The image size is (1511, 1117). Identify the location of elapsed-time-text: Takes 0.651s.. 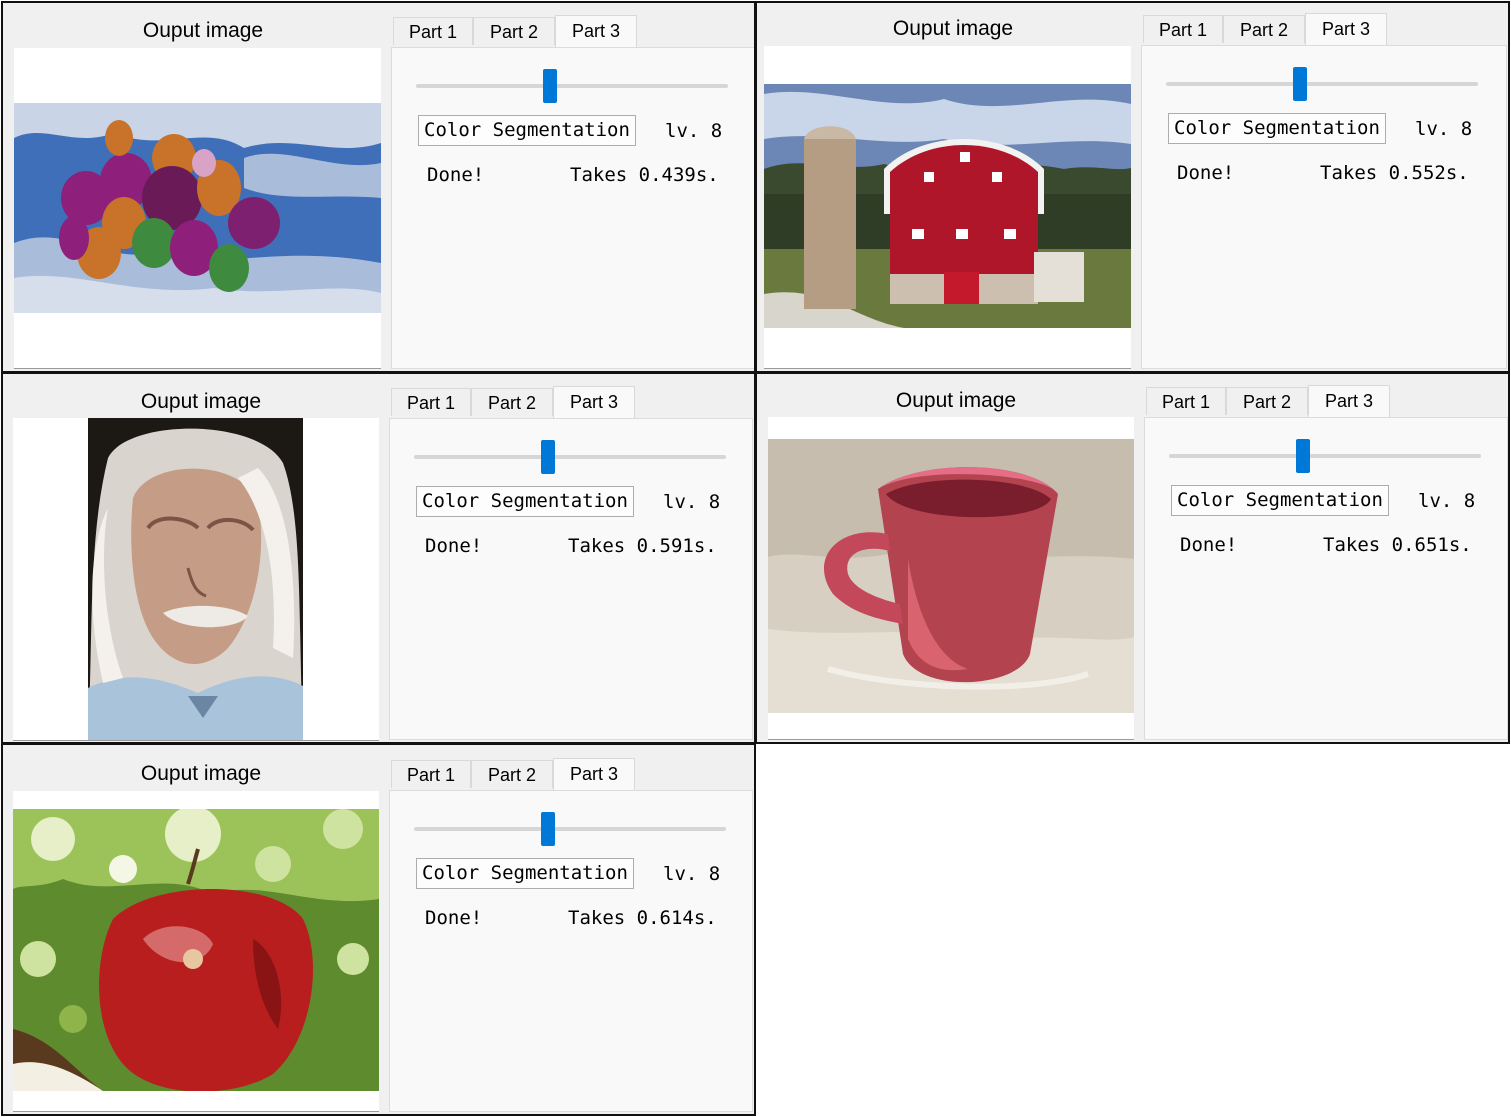
(1397, 545).